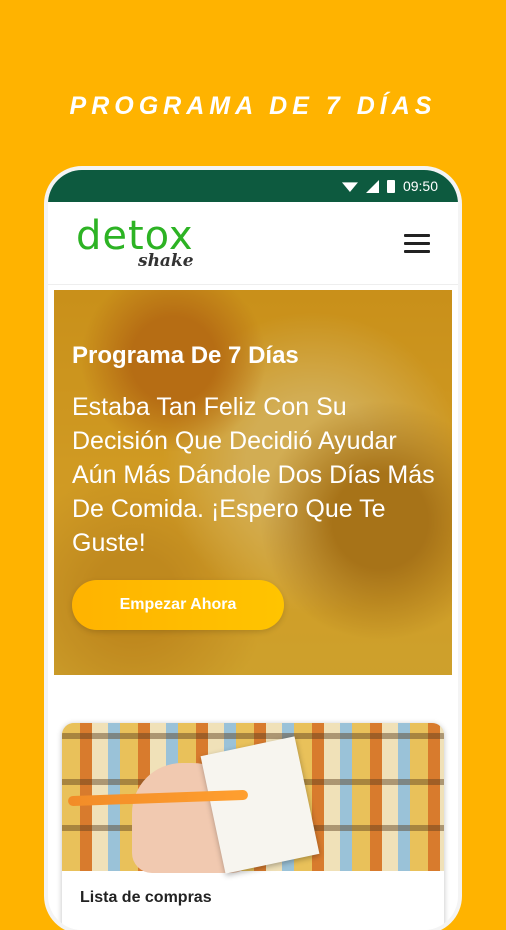  I want to click on app-header: detox shake, so click(253, 243).